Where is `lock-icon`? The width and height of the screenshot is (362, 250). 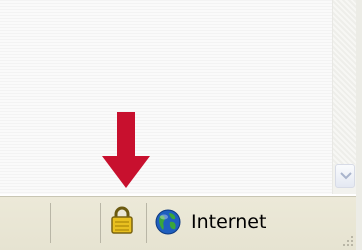 lock-icon is located at coordinates (122, 220).